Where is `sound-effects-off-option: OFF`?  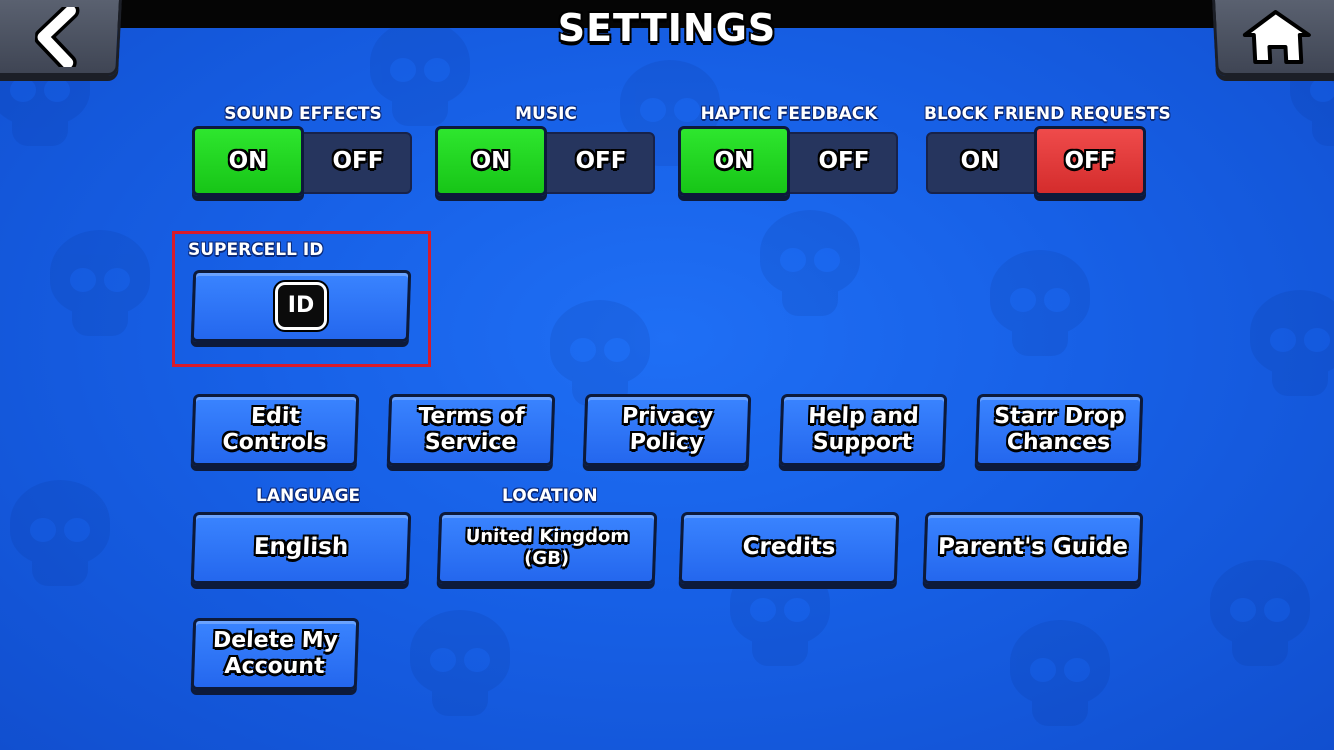
sound-effects-off-option: OFF is located at coordinates (358, 161).